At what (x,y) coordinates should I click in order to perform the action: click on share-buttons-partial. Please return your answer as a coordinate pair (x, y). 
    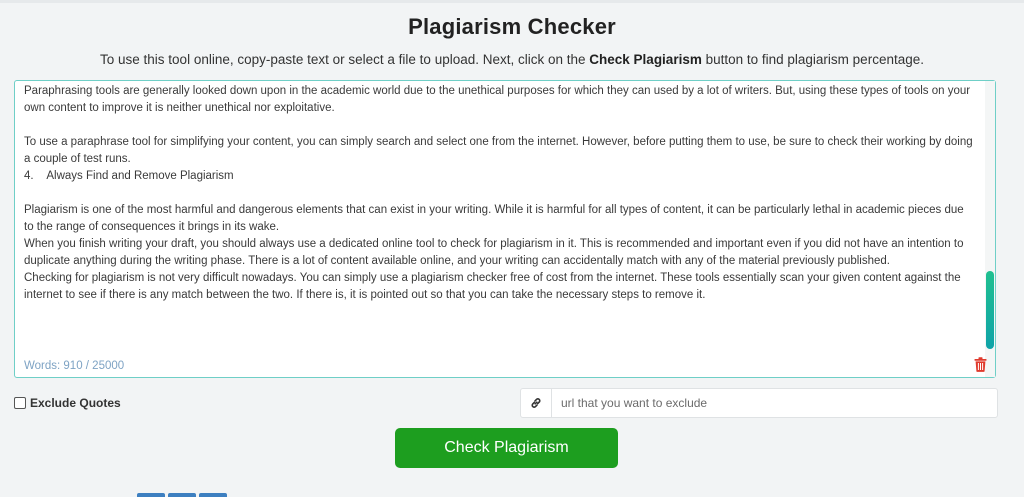
    Looking at the image, I should click on (182, 495).